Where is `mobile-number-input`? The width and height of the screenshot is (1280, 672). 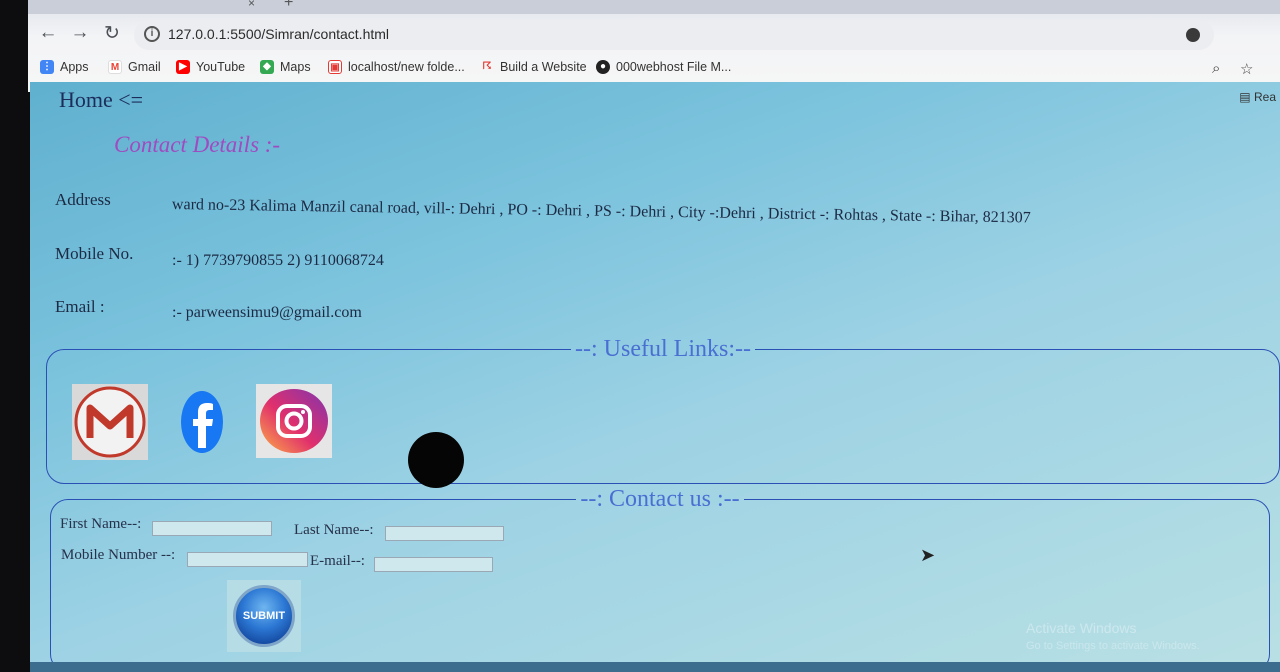
mobile-number-input is located at coordinates (247, 559).